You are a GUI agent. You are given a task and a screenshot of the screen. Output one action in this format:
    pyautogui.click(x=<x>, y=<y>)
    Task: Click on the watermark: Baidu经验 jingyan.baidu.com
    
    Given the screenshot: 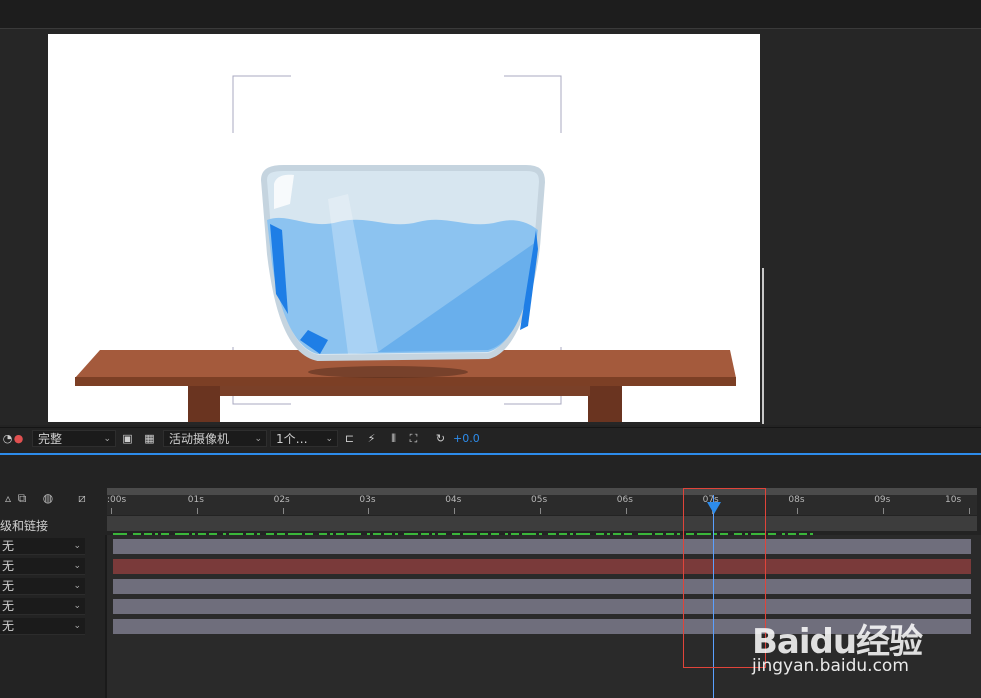 What is the action you would take?
    pyautogui.click(x=852, y=646)
    